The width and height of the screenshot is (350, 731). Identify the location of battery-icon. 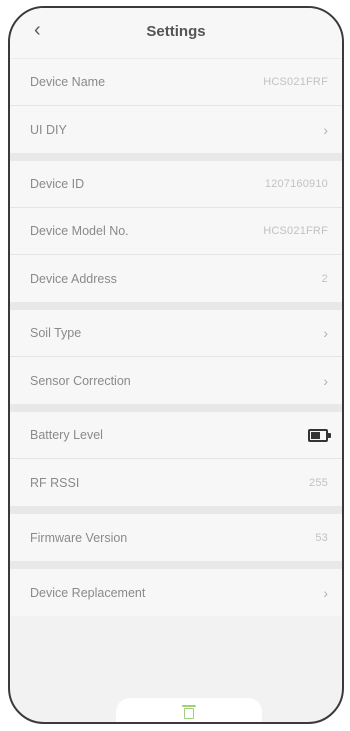
(319, 435).